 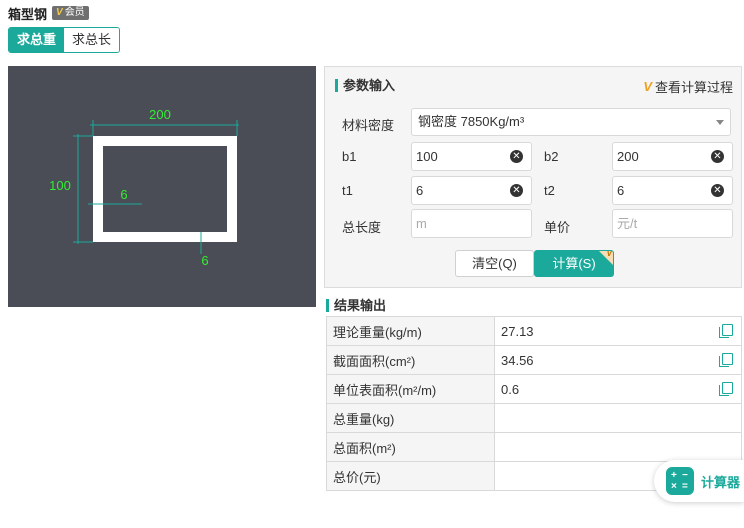 What do you see at coordinates (74, 12) in the screenshot?
I see `vip-badge-label: 会员` at bounding box center [74, 12].